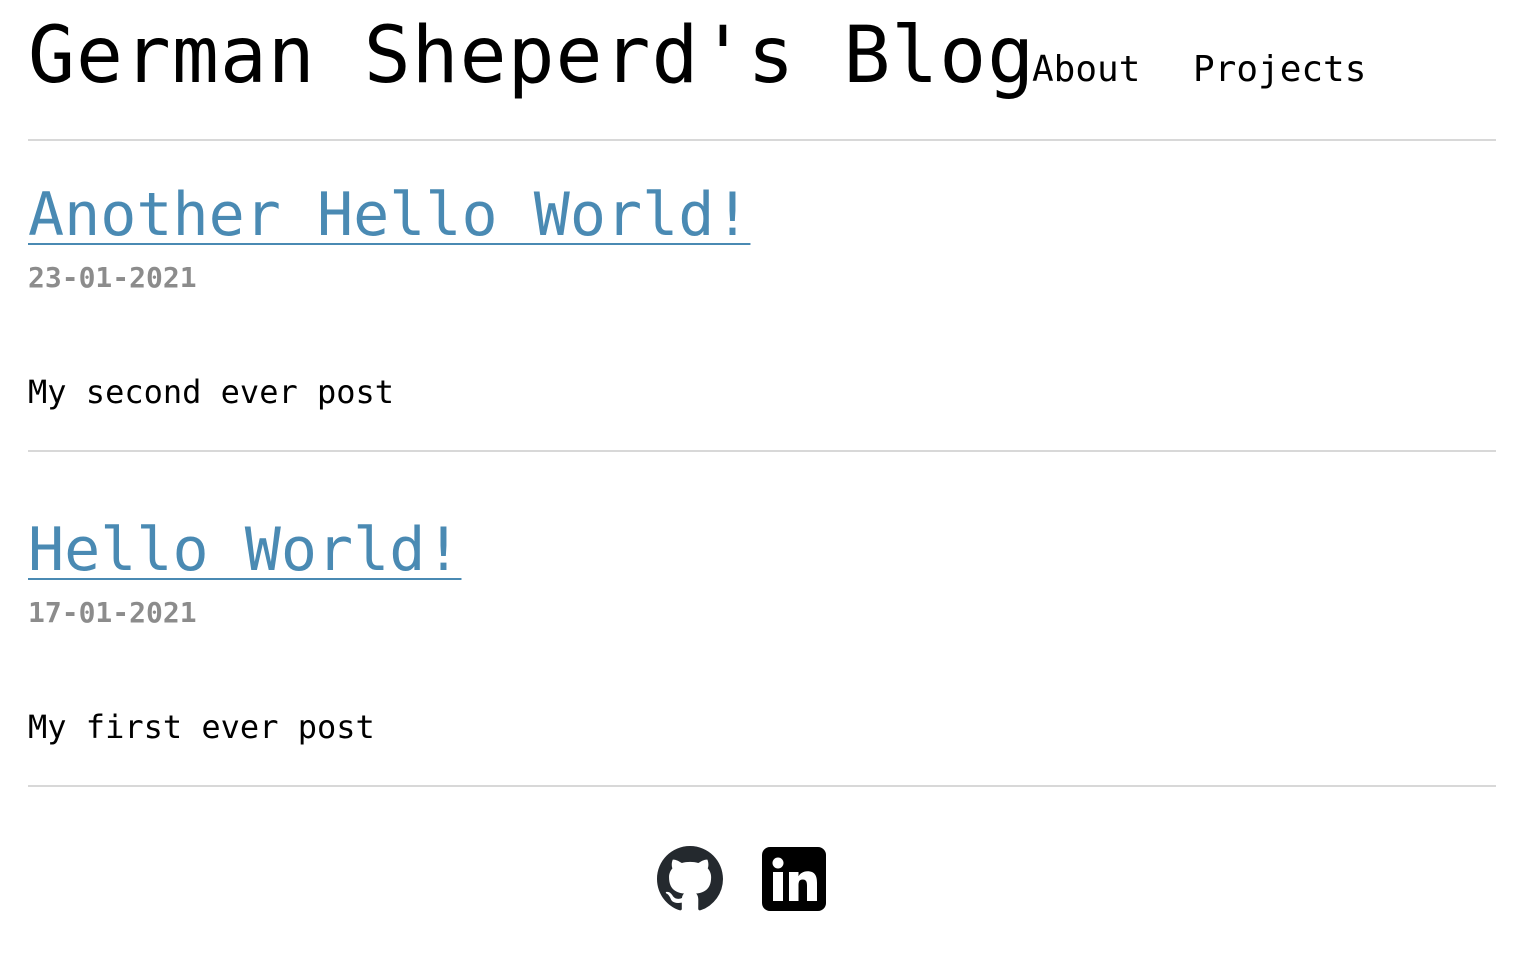 This screenshot has width=1520, height=960. I want to click on post-title-link: Hello World!, so click(244, 550).